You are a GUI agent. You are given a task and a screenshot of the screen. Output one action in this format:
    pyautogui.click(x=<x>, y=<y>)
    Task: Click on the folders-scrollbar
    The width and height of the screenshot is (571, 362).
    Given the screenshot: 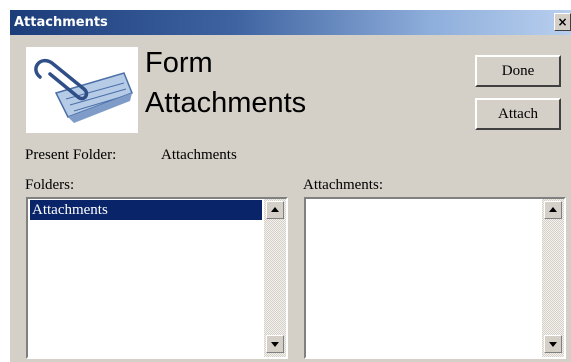 What is the action you would take?
    pyautogui.click(x=275, y=278)
    